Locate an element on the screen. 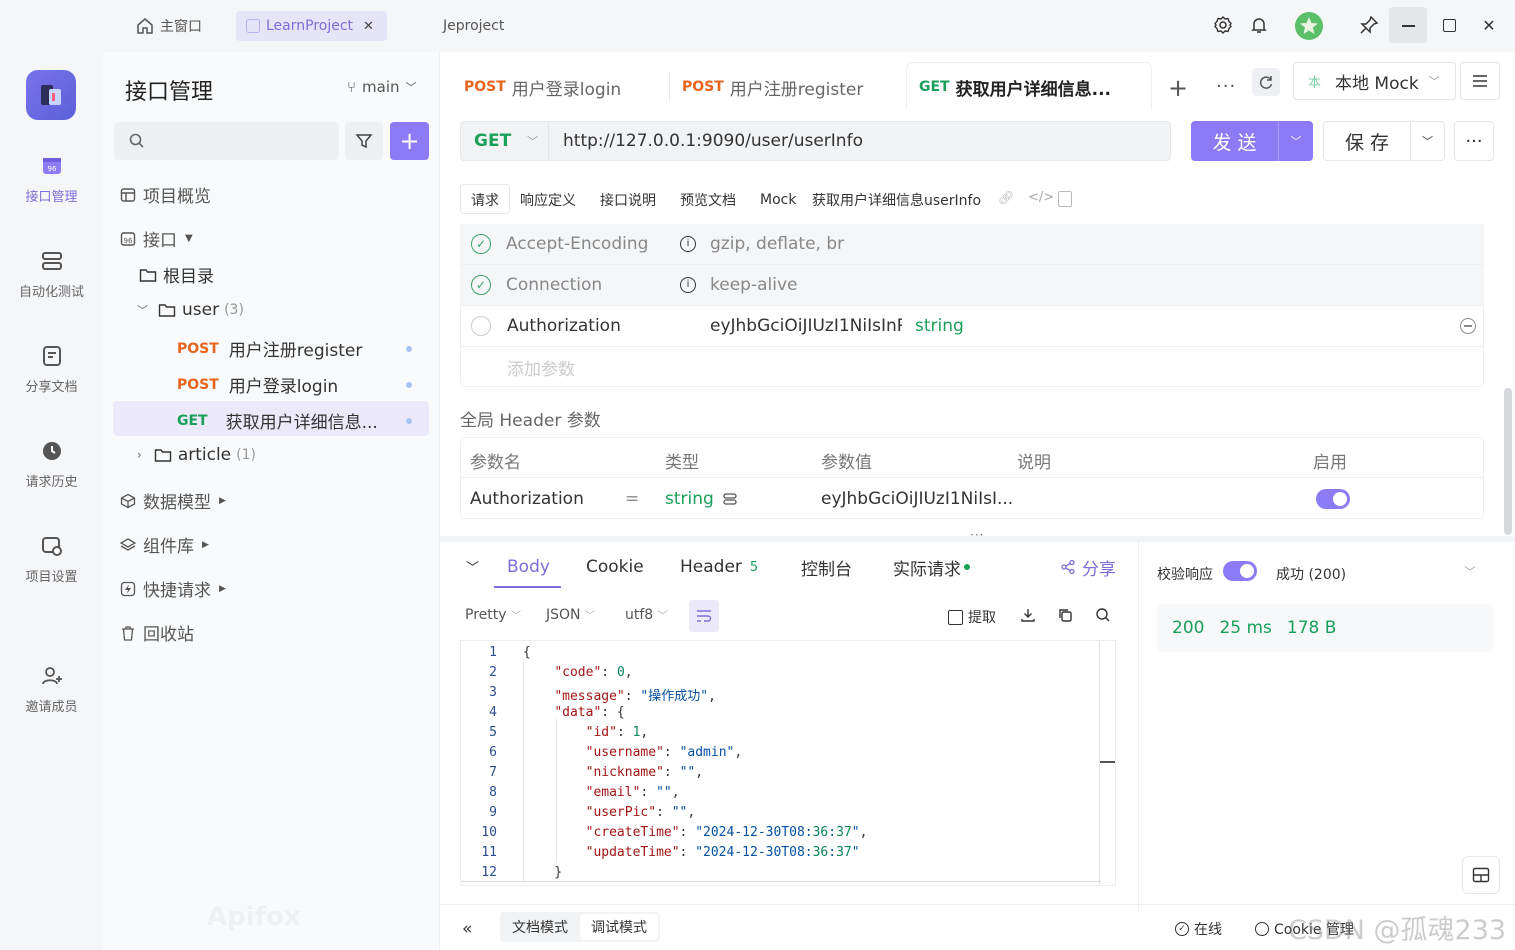  menu-button is located at coordinates (1480, 81).